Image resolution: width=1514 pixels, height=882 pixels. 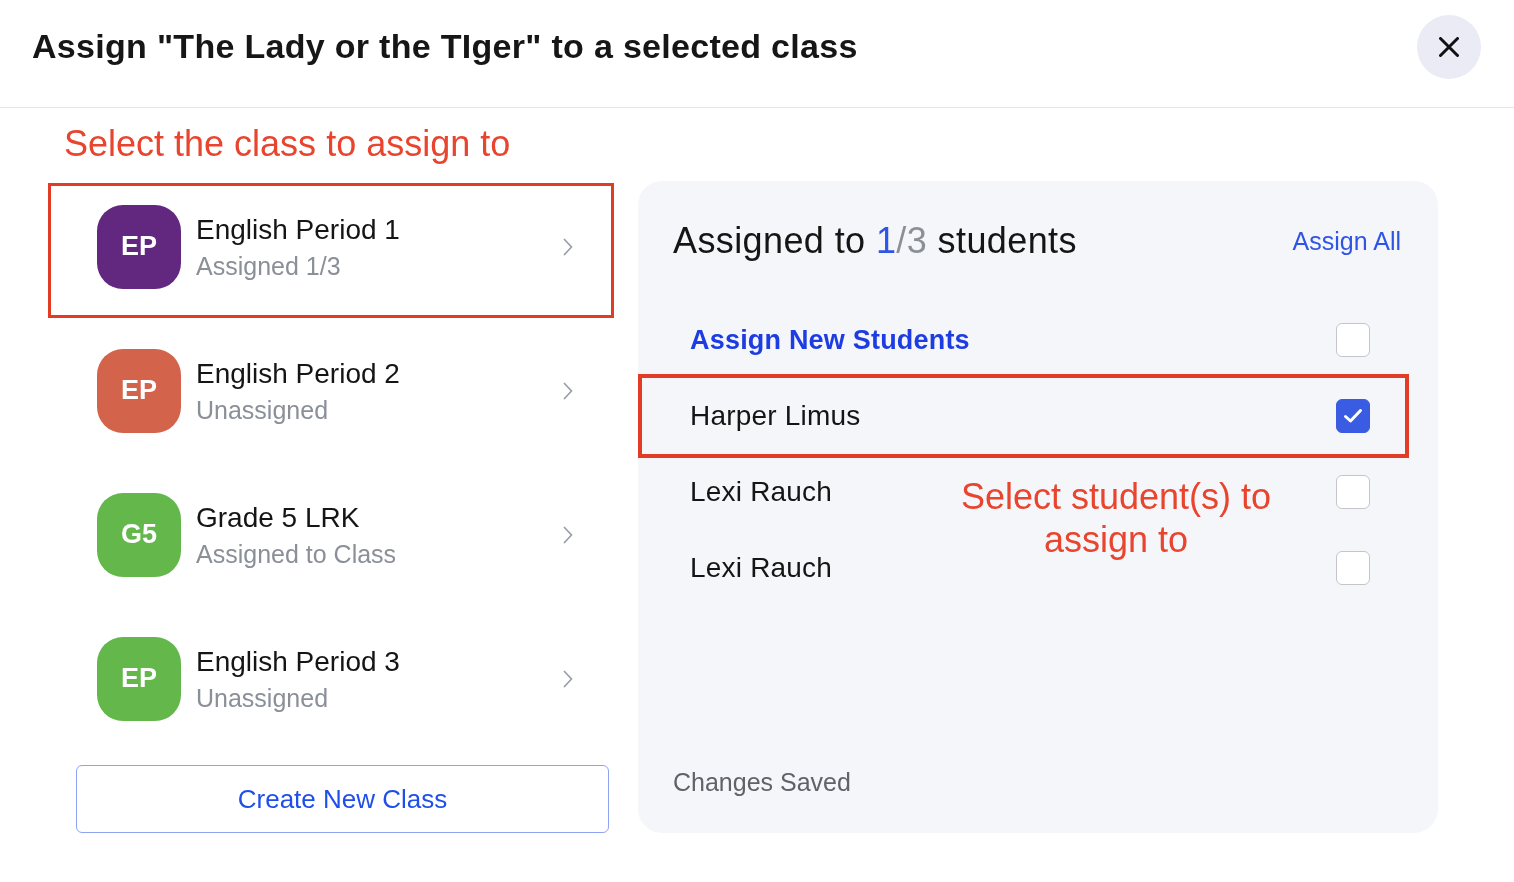 What do you see at coordinates (296, 553) in the screenshot?
I see `class-status: Assigned to Class` at bounding box center [296, 553].